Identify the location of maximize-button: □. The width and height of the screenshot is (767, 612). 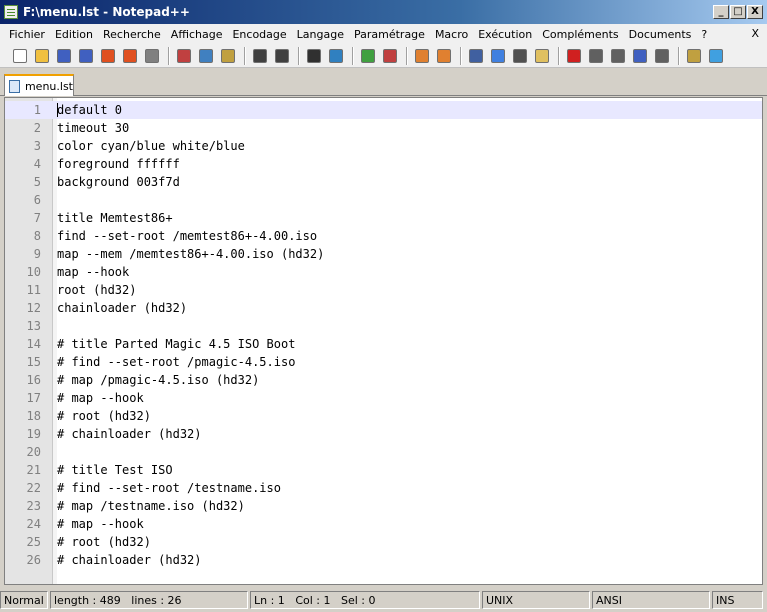
(738, 12).